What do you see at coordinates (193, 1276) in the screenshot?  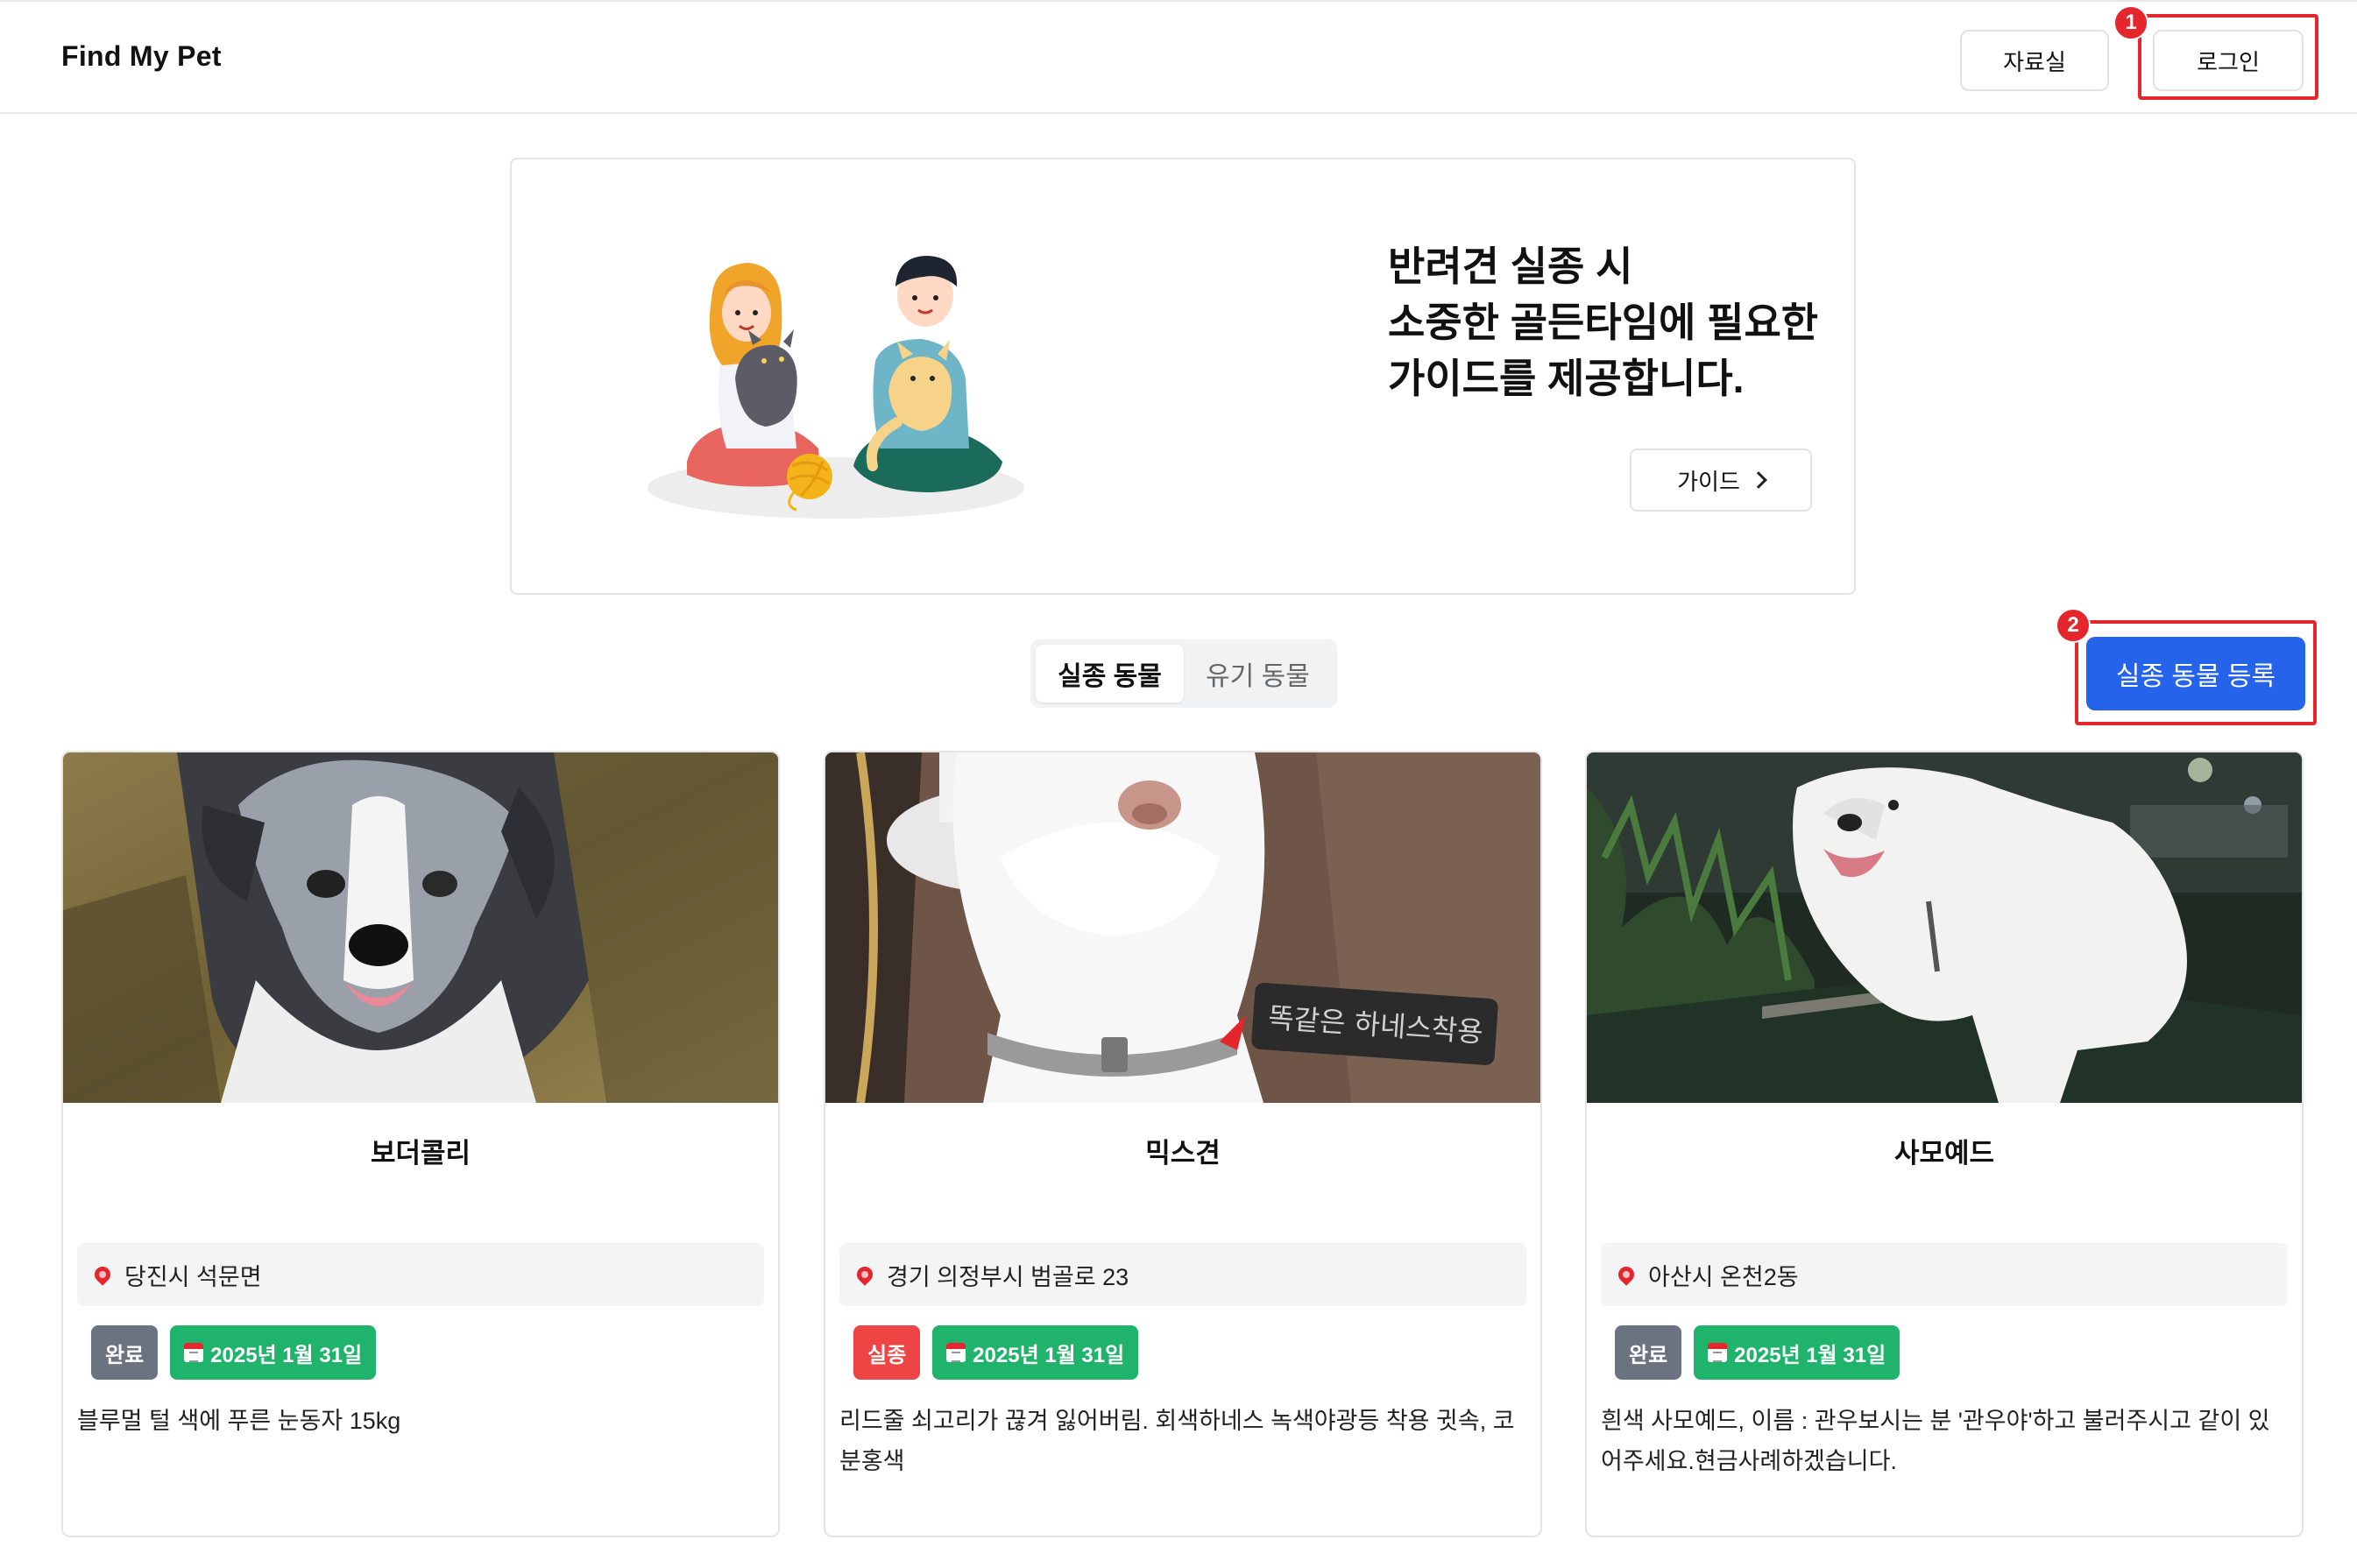 I see `pet-location-text: 당진시 석문면` at bounding box center [193, 1276].